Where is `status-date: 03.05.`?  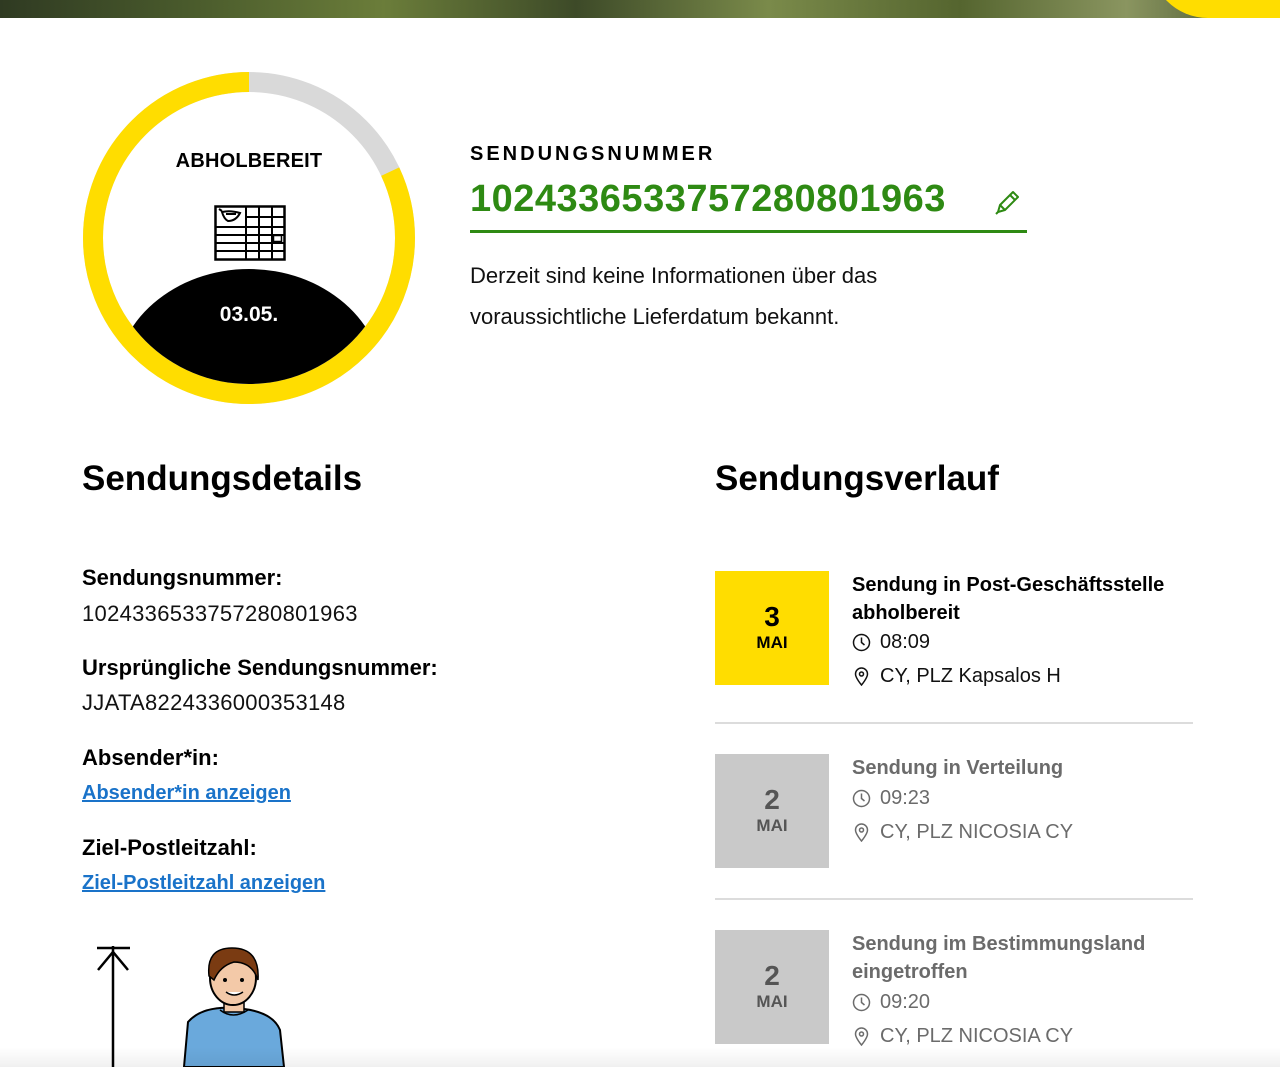 status-date: 03.05. is located at coordinates (249, 314).